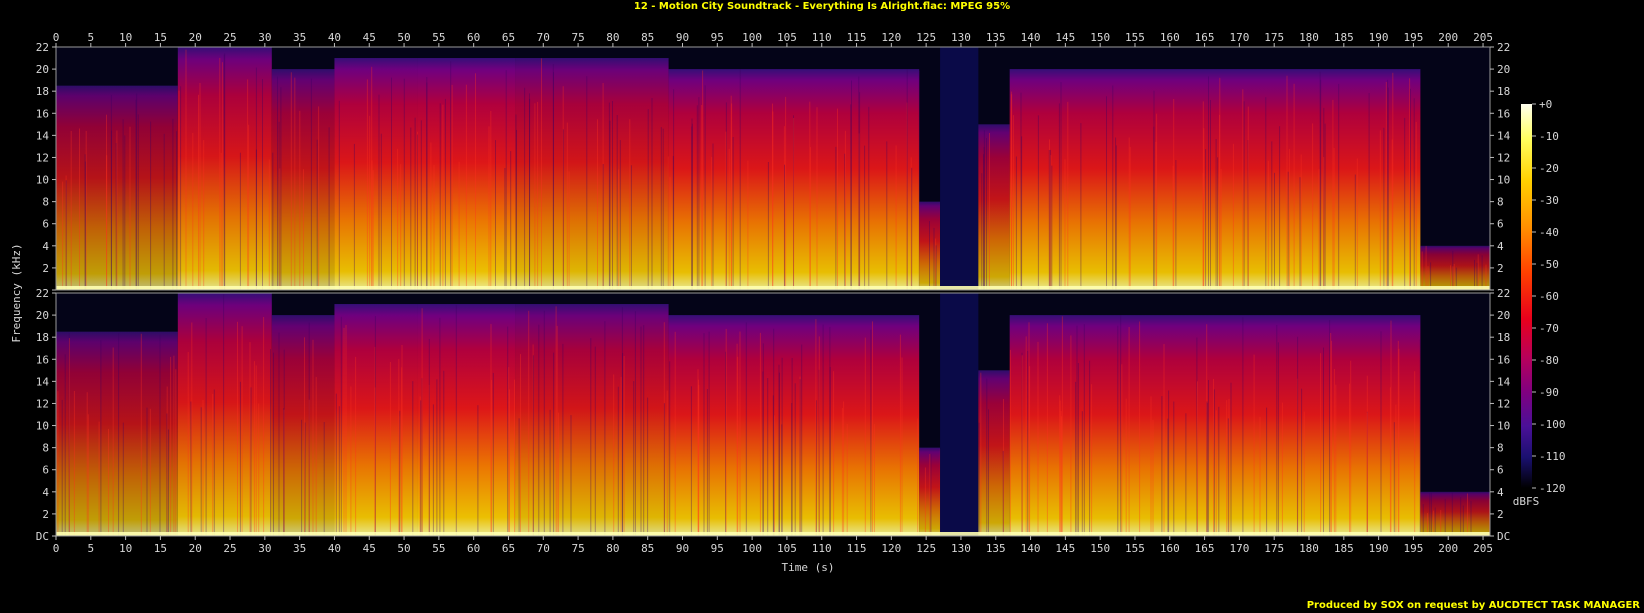  What do you see at coordinates (1413, 548) in the screenshot?
I see `x-tick-label: 195` at bounding box center [1413, 548].